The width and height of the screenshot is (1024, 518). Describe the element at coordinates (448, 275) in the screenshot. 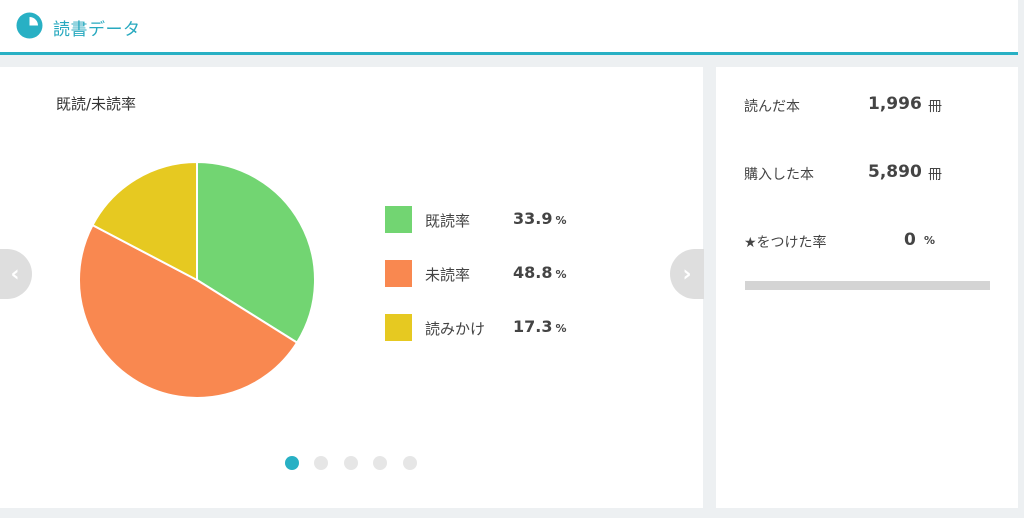

I see `legend-label: 未読率` at that location.